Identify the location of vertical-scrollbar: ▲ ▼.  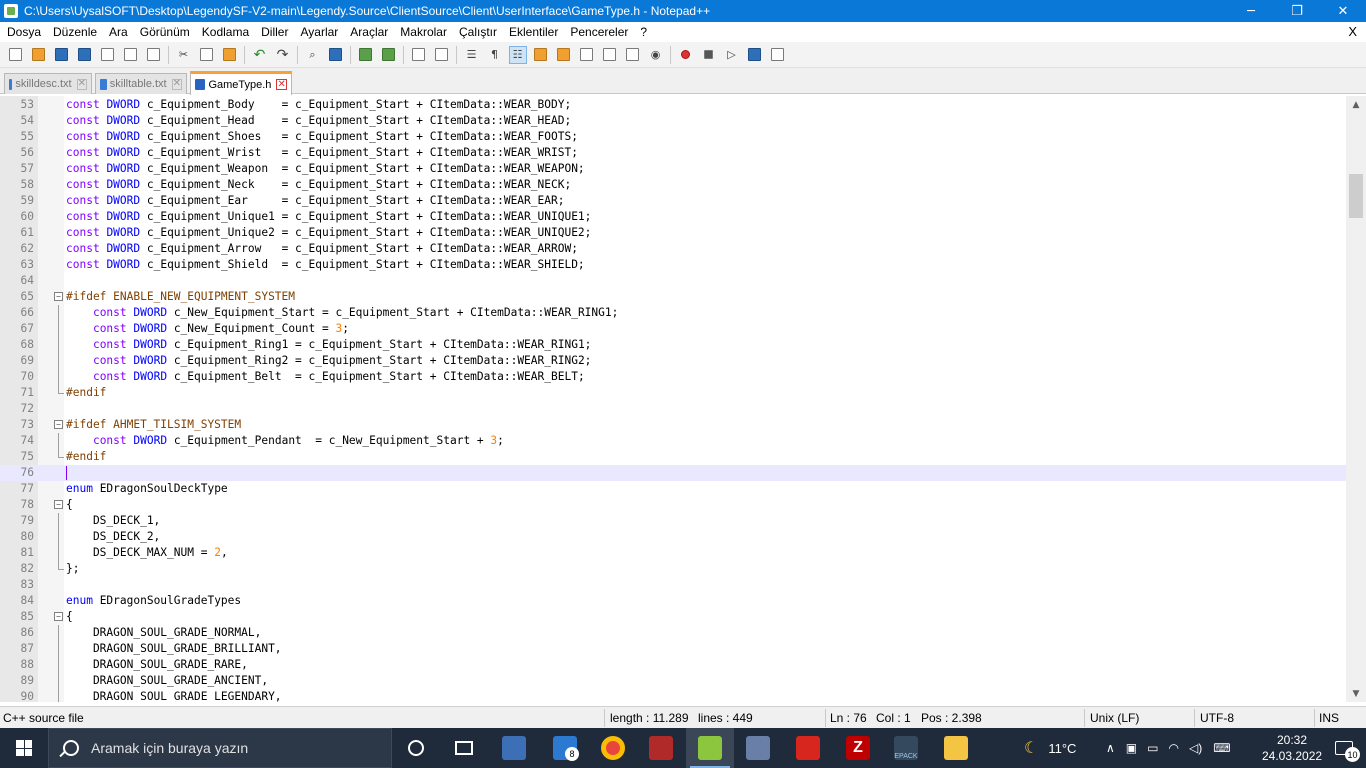
(1356, 399).